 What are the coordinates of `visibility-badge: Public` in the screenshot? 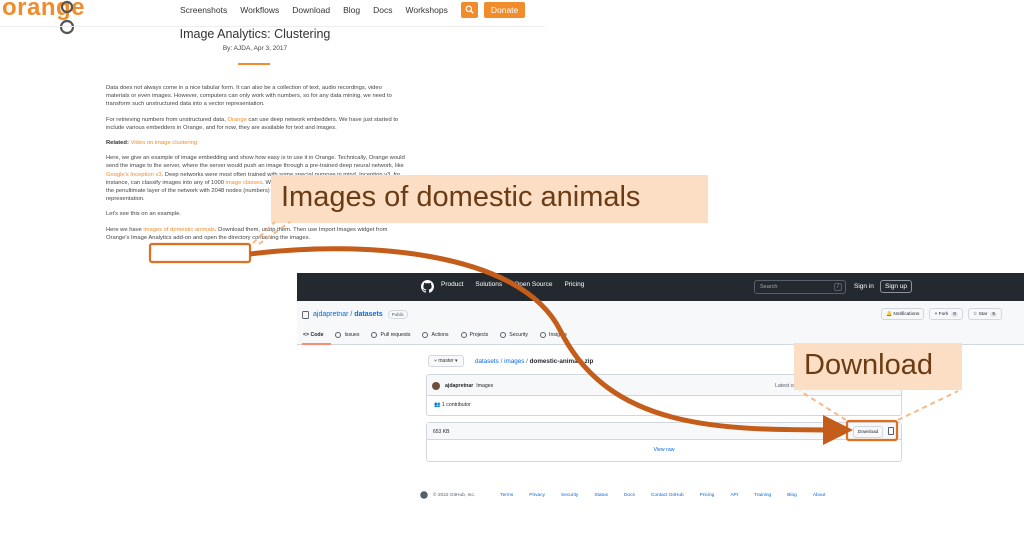 It's located at (397, 314).